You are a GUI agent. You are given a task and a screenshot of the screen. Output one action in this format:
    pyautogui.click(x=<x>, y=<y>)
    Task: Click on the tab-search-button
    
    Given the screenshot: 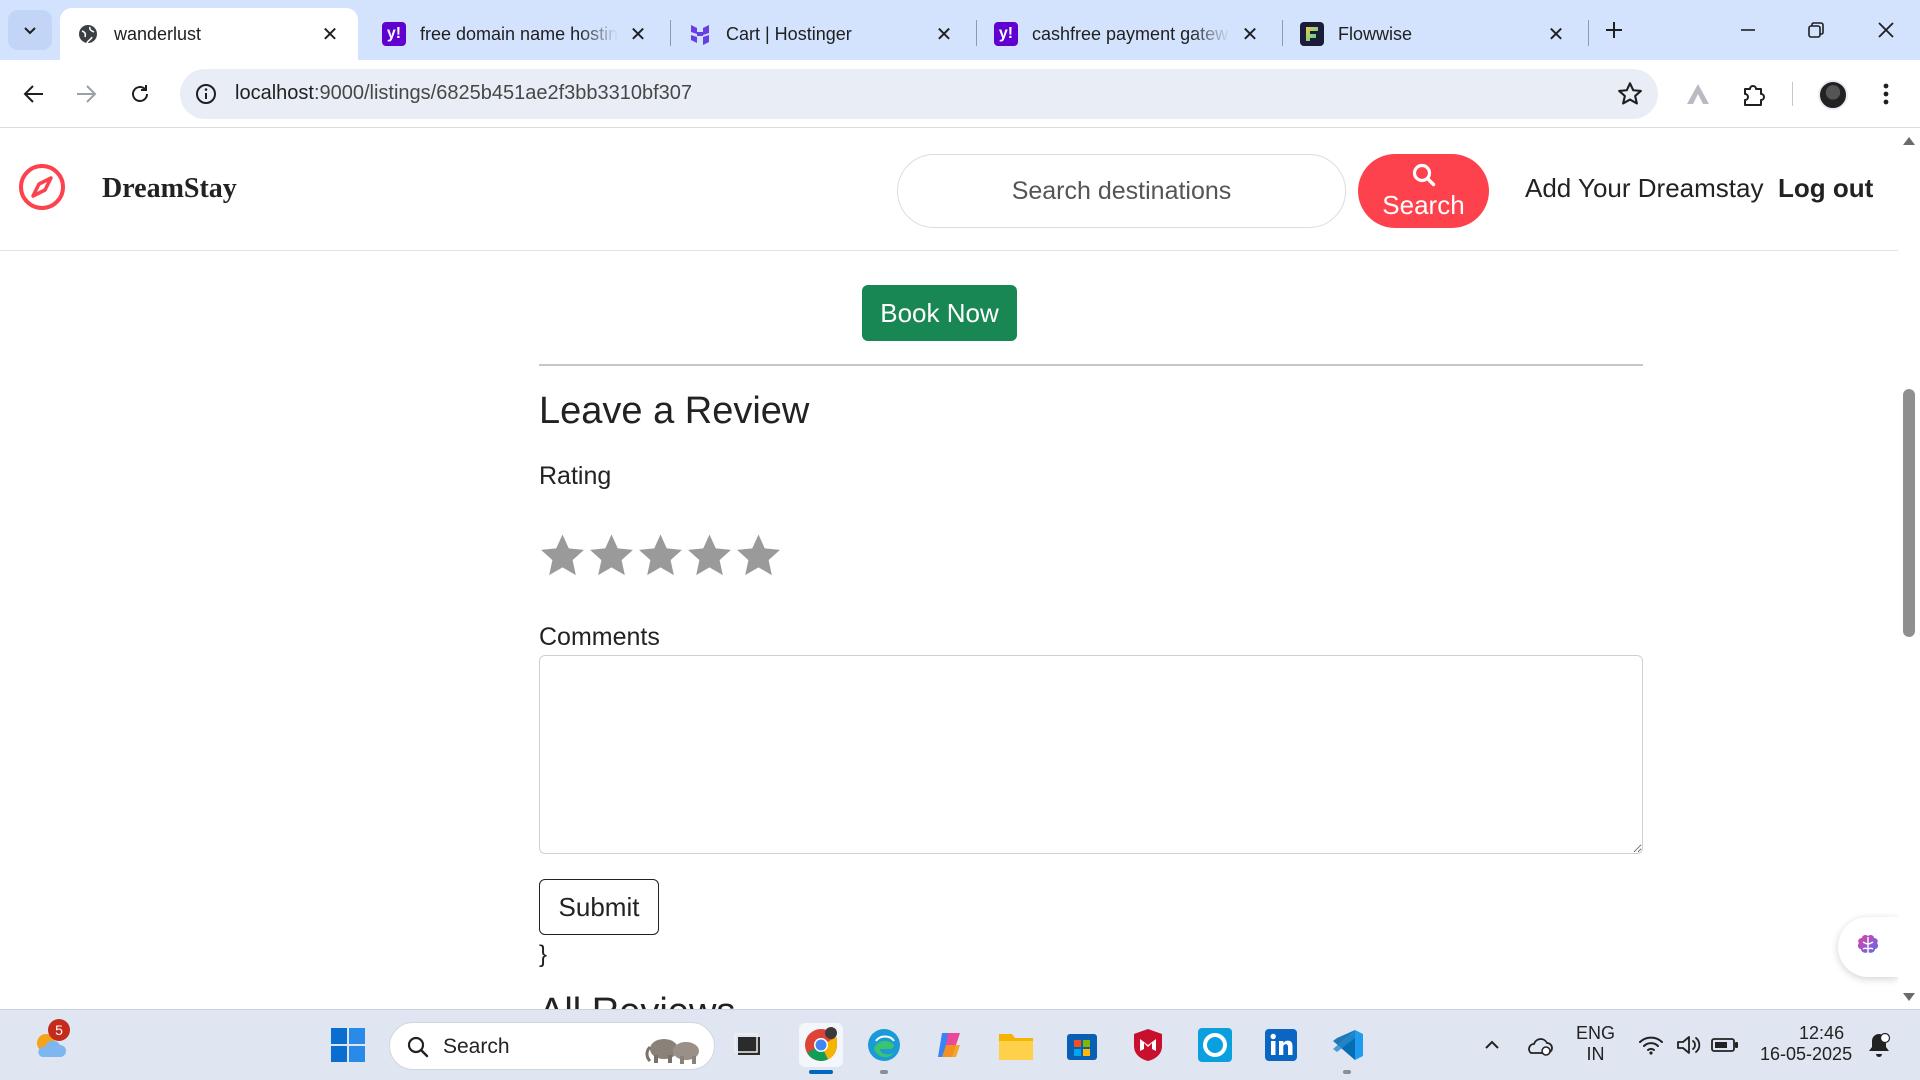 What is the action you would take?
    pyautogui.click(x=30, y=30)
    